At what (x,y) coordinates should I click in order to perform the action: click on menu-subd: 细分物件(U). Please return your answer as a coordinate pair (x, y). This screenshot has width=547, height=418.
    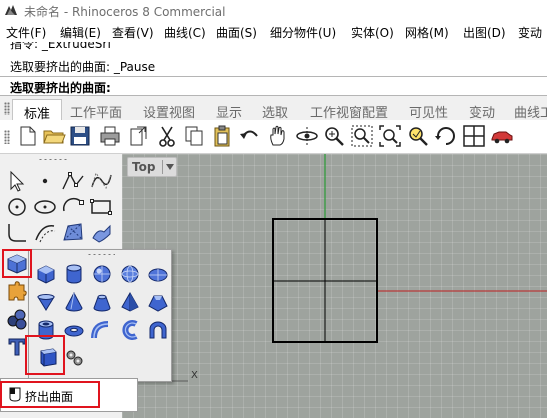
    Looking at the image, I should click on (303, 32).